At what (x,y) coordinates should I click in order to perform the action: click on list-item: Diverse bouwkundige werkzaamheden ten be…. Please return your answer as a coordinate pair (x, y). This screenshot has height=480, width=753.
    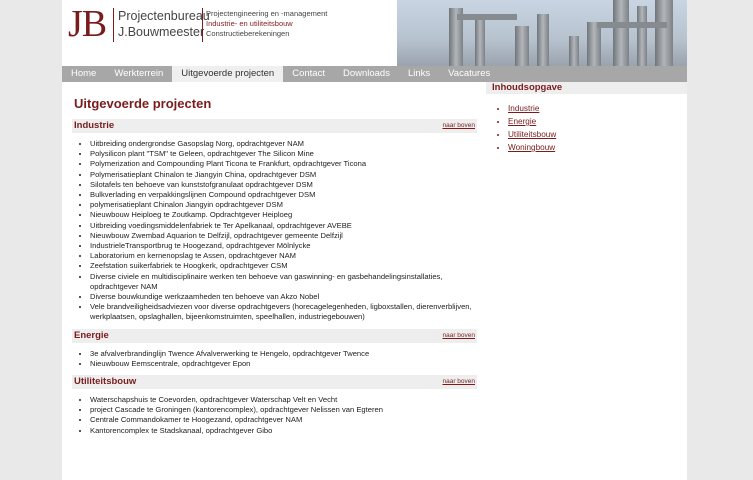
    Looking at the image, I should click on (283, 297).